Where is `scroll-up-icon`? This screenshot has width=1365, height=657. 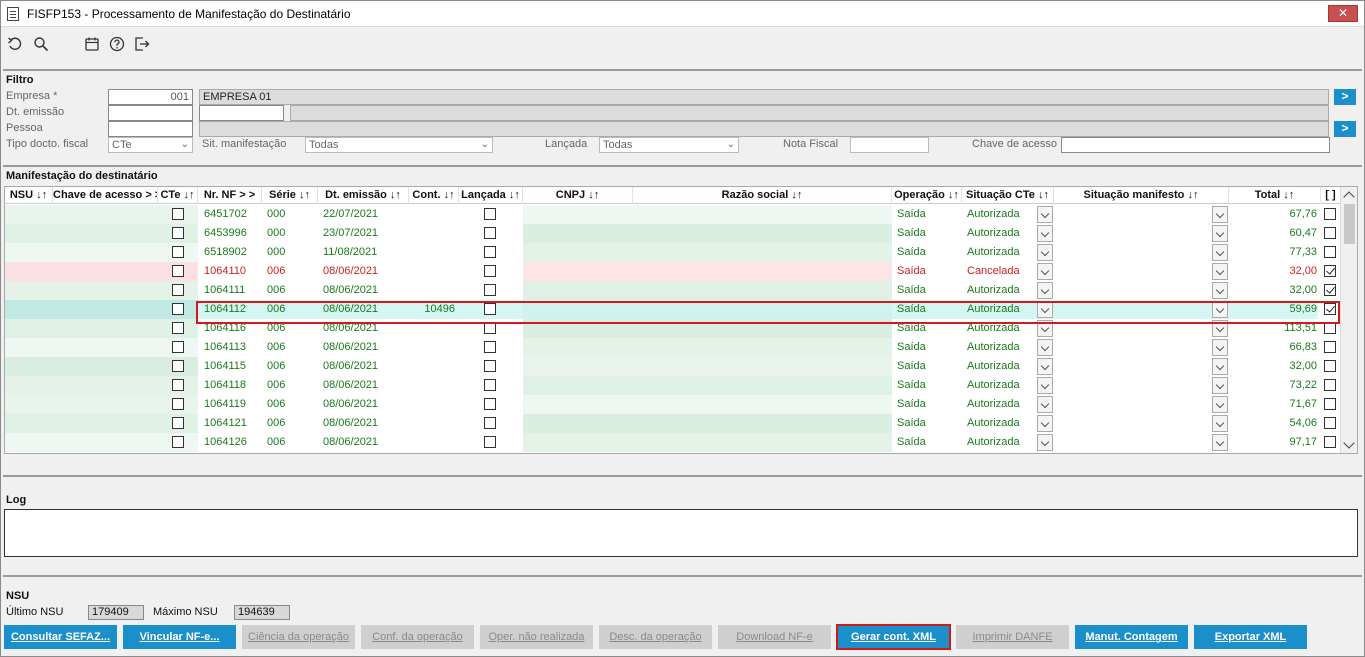
scroll-up-icon is located at coordinates (1349, 197).